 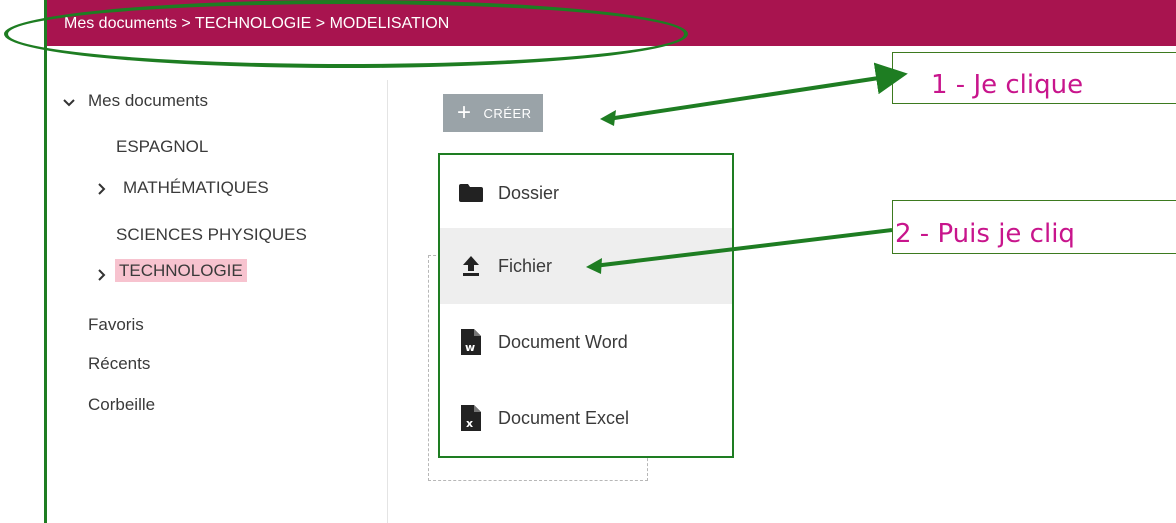 I want to click on annotation-arrows, so click(x=747, y=168).